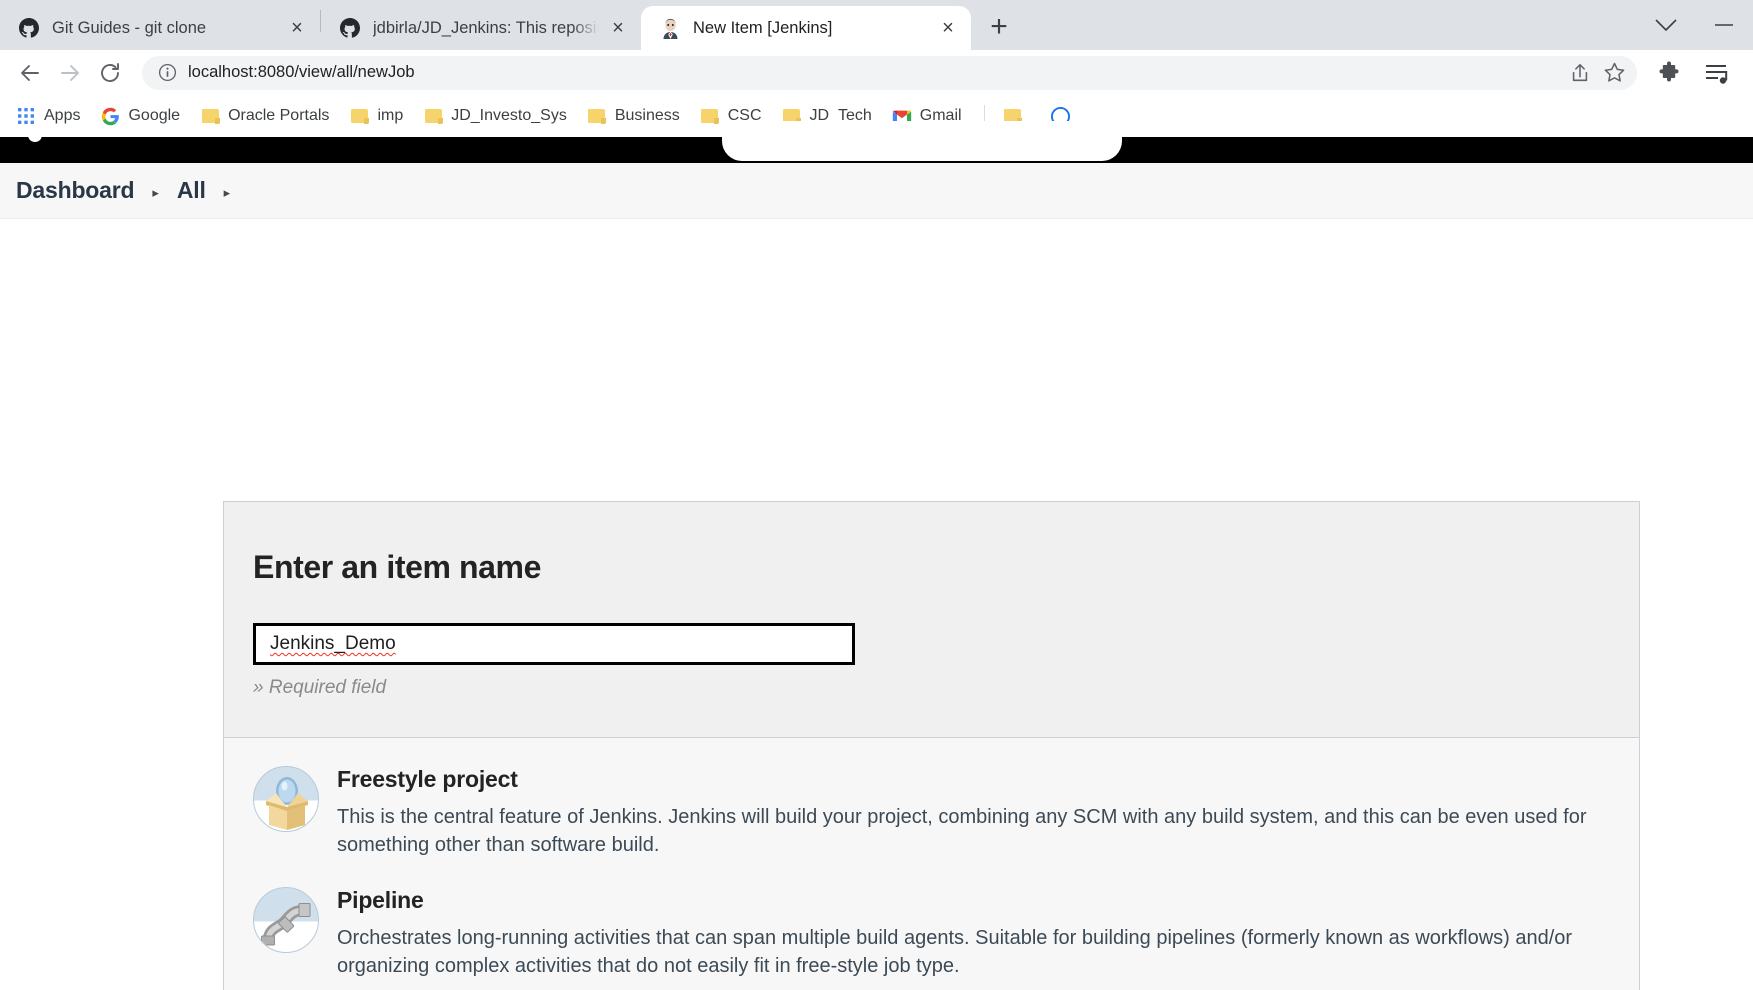  I want to click on bookmark-label: imp, so click(390, 115).